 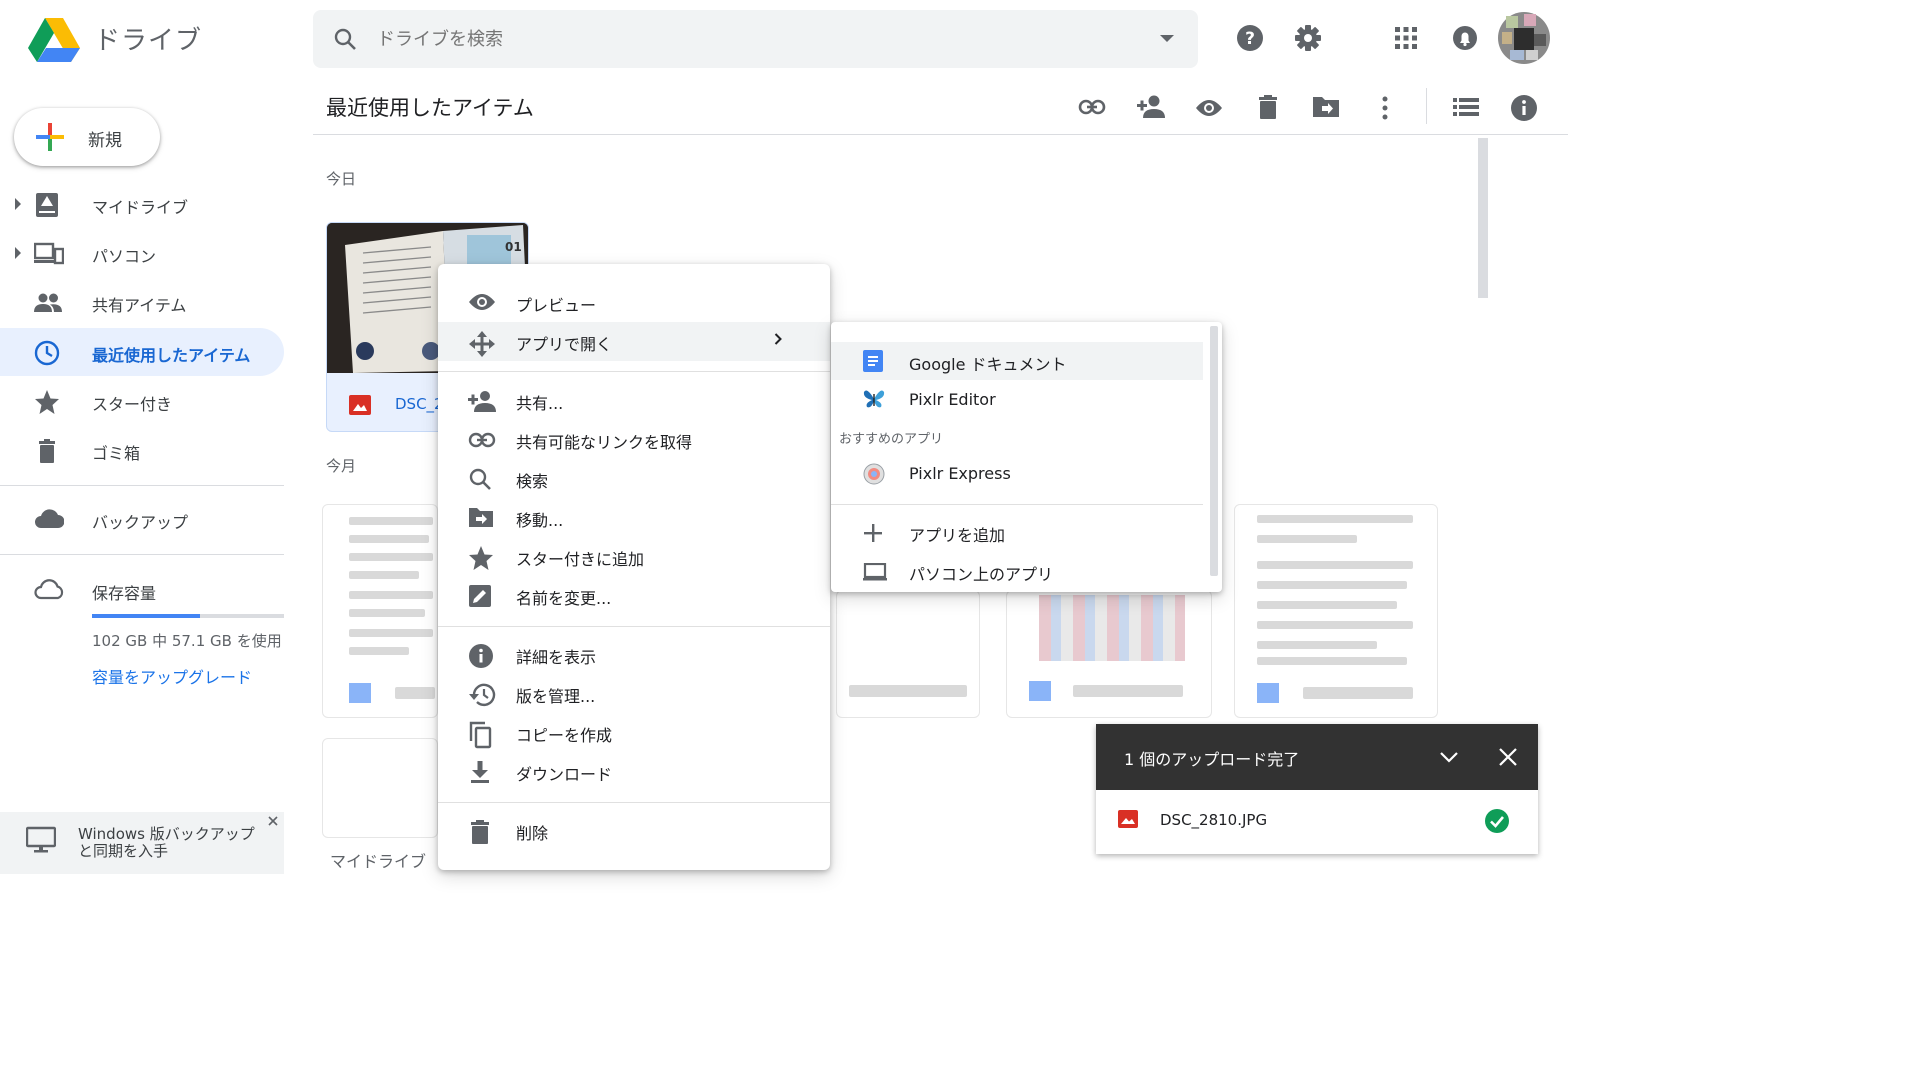 I want to click on menu-item-label: 削除, so click(x=532, y=833).